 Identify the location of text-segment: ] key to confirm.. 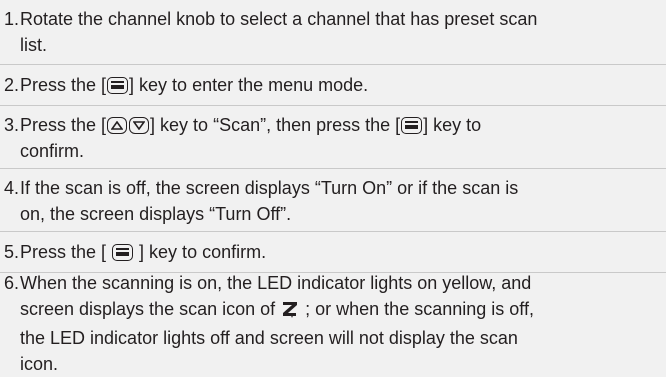
(200, 252).